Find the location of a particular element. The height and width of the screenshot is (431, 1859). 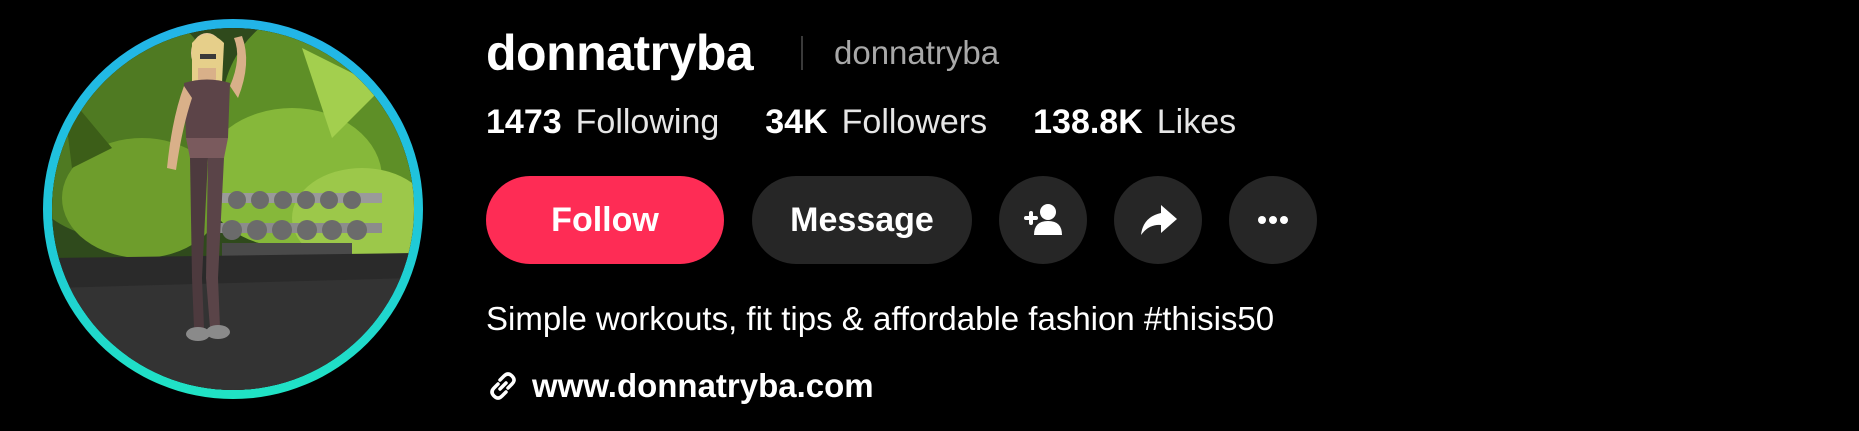

stat-value: 34K is located at coordinates (796, 122).